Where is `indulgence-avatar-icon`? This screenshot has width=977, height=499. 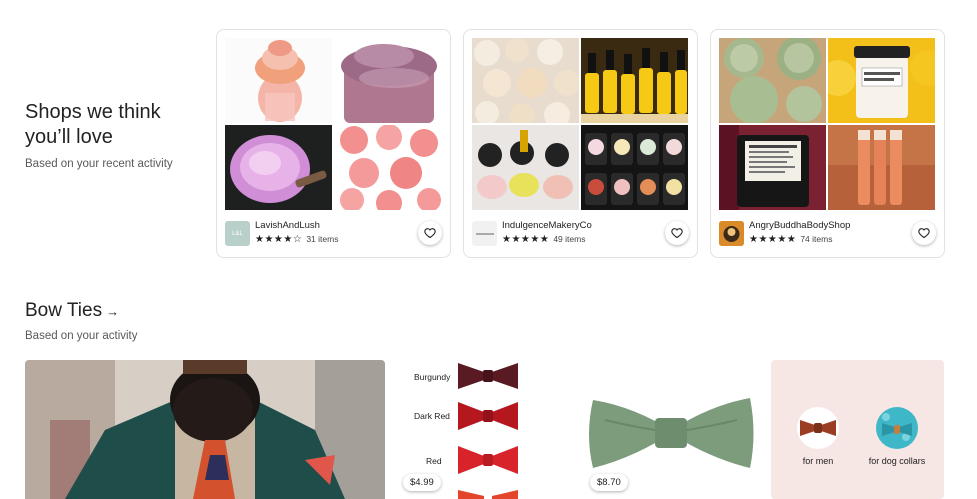
indulgence-avatar-icon is located at coordinates (484, 233).